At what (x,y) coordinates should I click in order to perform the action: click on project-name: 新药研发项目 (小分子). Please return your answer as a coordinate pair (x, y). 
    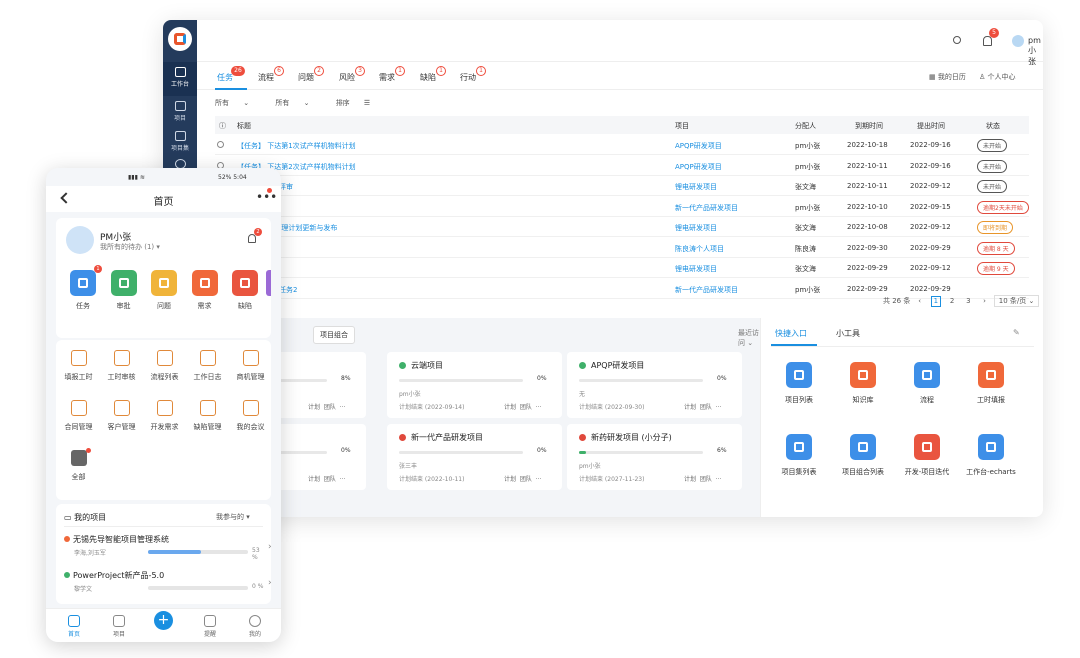
    Looking at the image, I should click on (631, 437).